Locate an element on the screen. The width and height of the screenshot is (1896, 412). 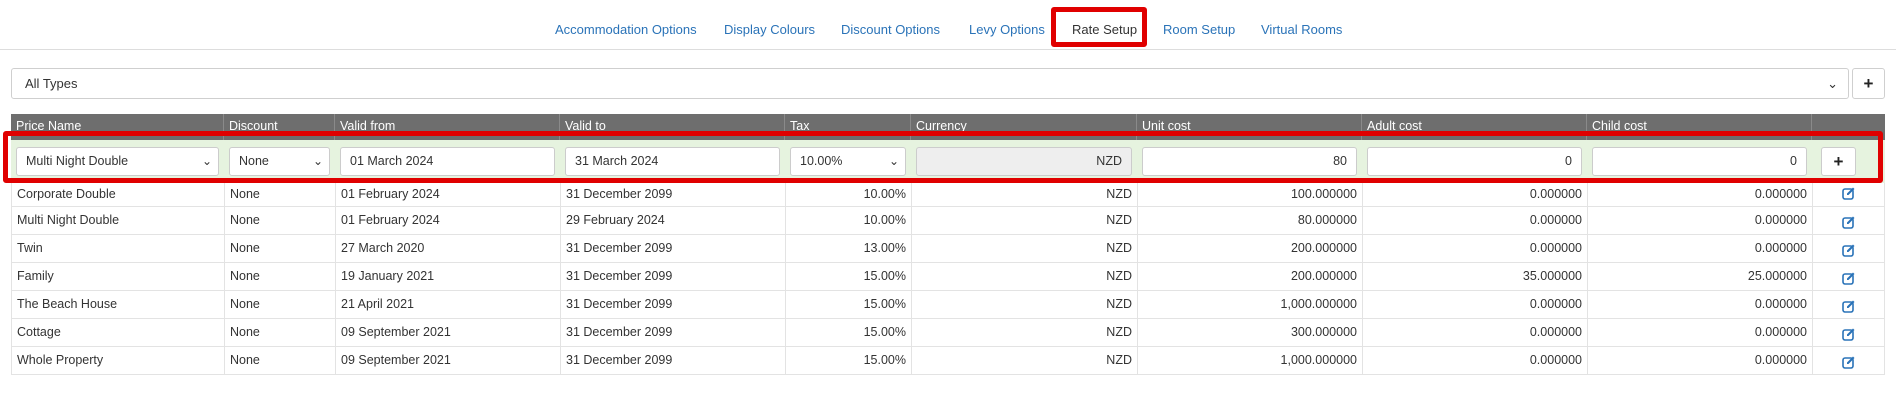
cell-adult-cost: 35.000000 is located at coordinates (1475, 276).